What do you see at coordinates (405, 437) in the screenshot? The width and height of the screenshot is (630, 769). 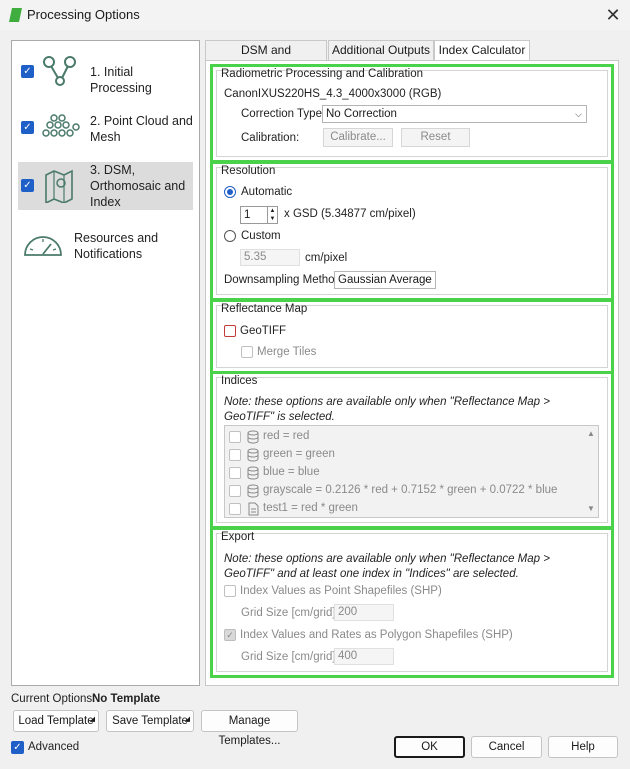 I see `list-item: red = red` at bounding box center [405, 437].